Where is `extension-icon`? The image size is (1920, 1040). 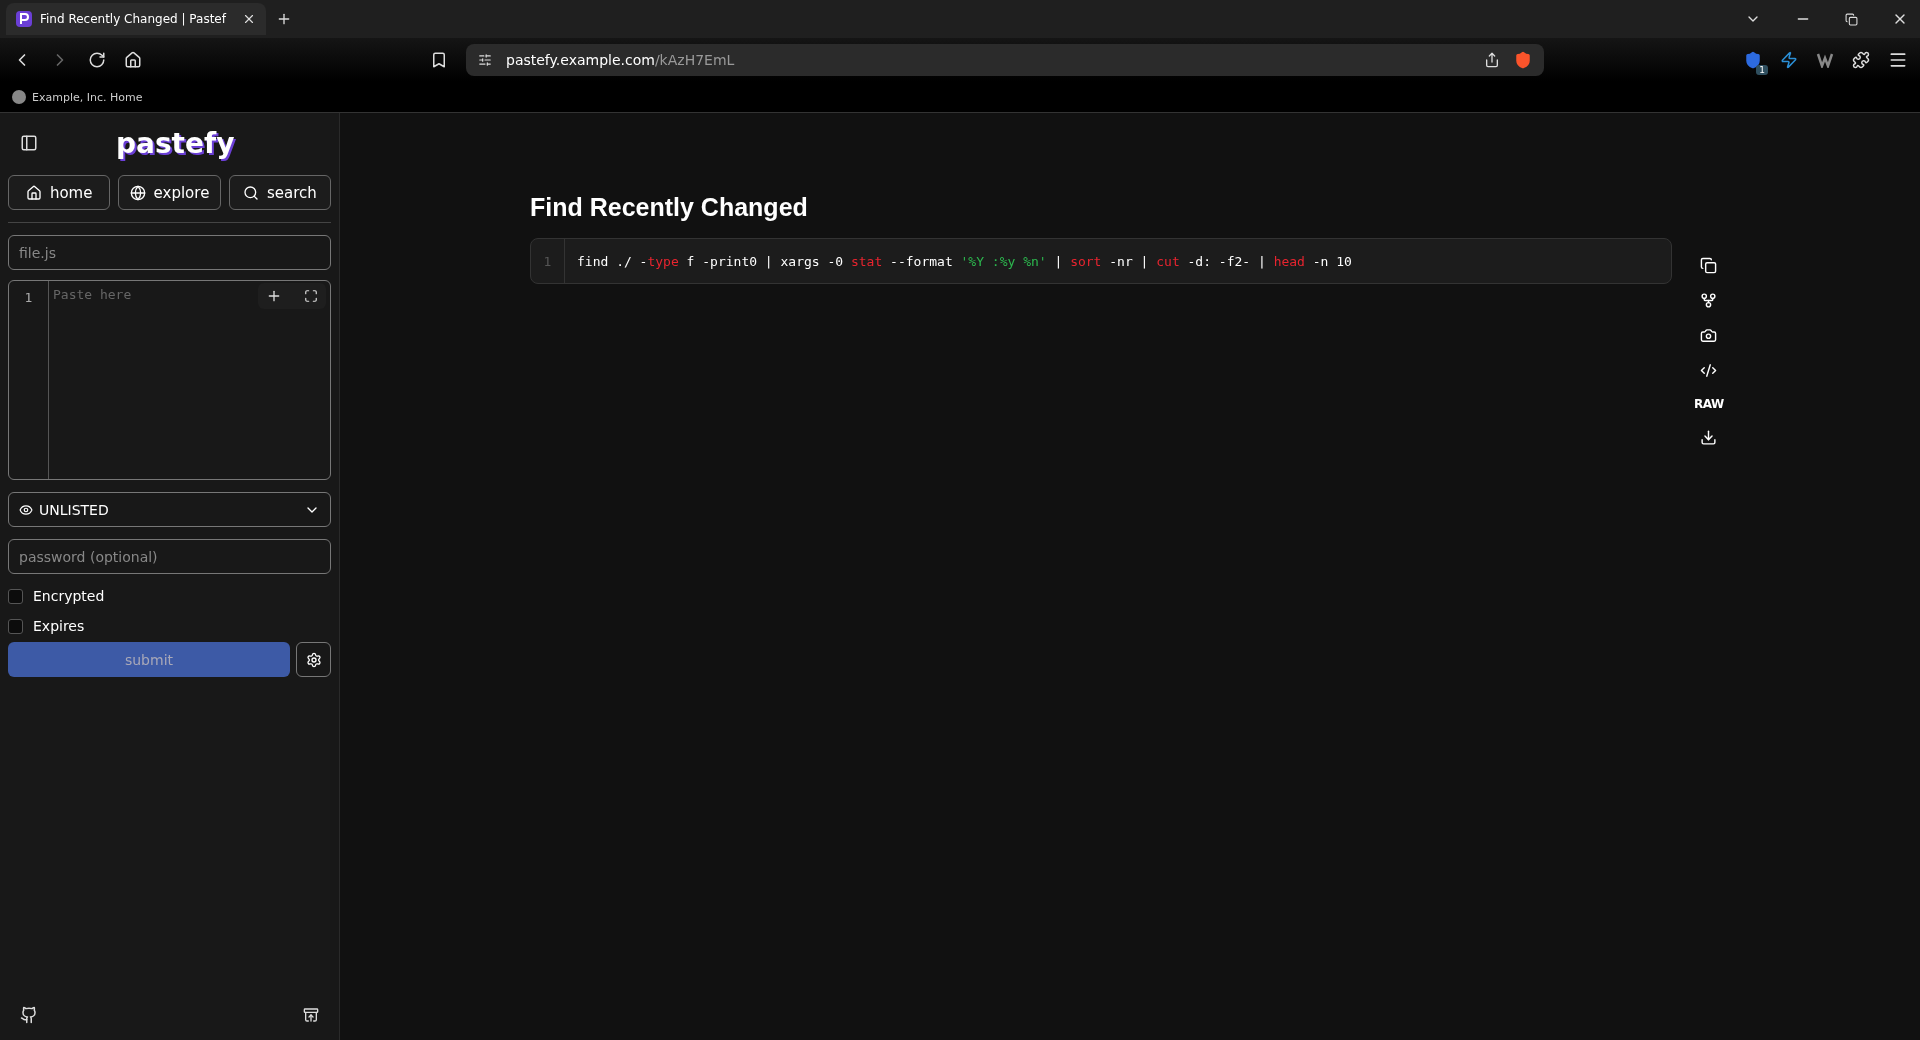
extension-icon is located at coordinates (1753, 60).